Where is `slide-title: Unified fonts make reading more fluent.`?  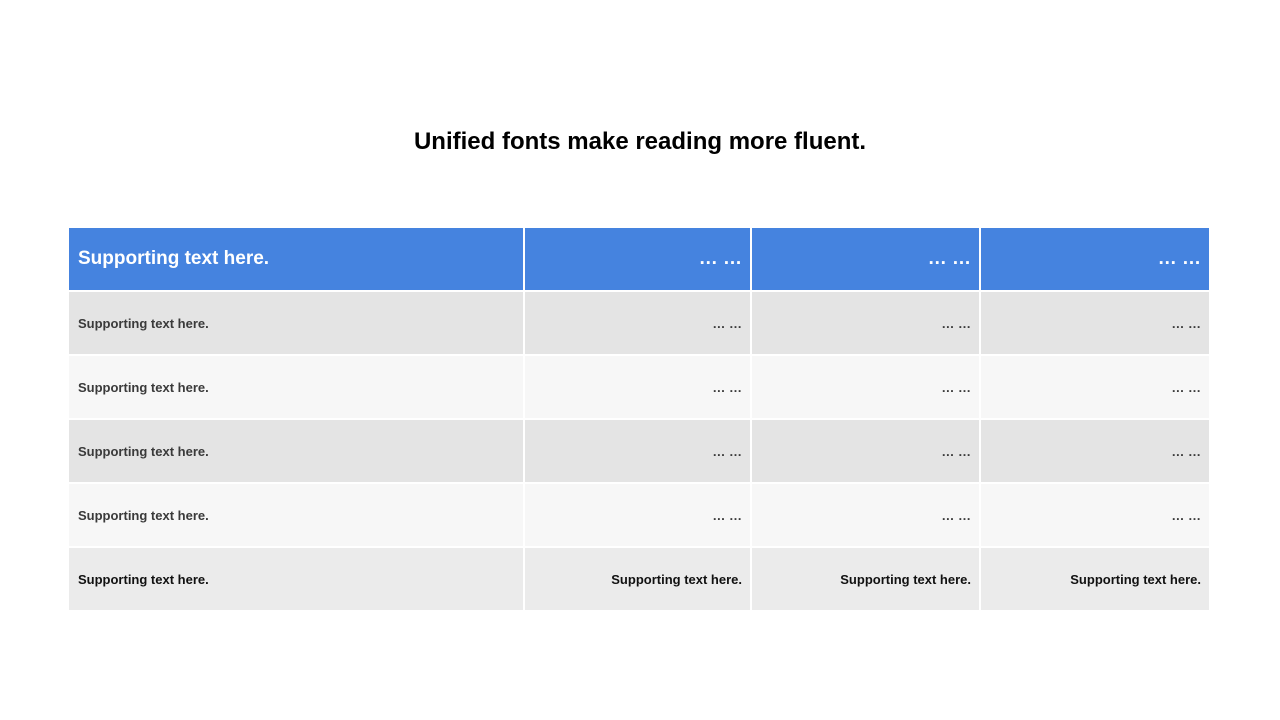
slide-title: Unified fonts make reading more fluent. is located at coordinates (640, 141).